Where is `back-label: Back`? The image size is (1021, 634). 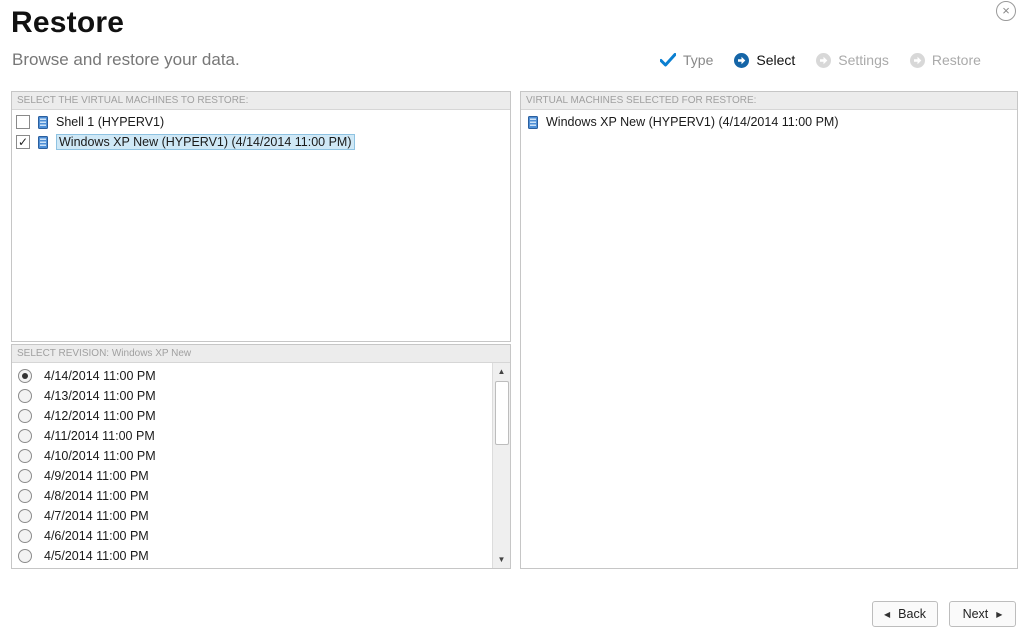 back-label: Back is located at coordinates (912, 614).